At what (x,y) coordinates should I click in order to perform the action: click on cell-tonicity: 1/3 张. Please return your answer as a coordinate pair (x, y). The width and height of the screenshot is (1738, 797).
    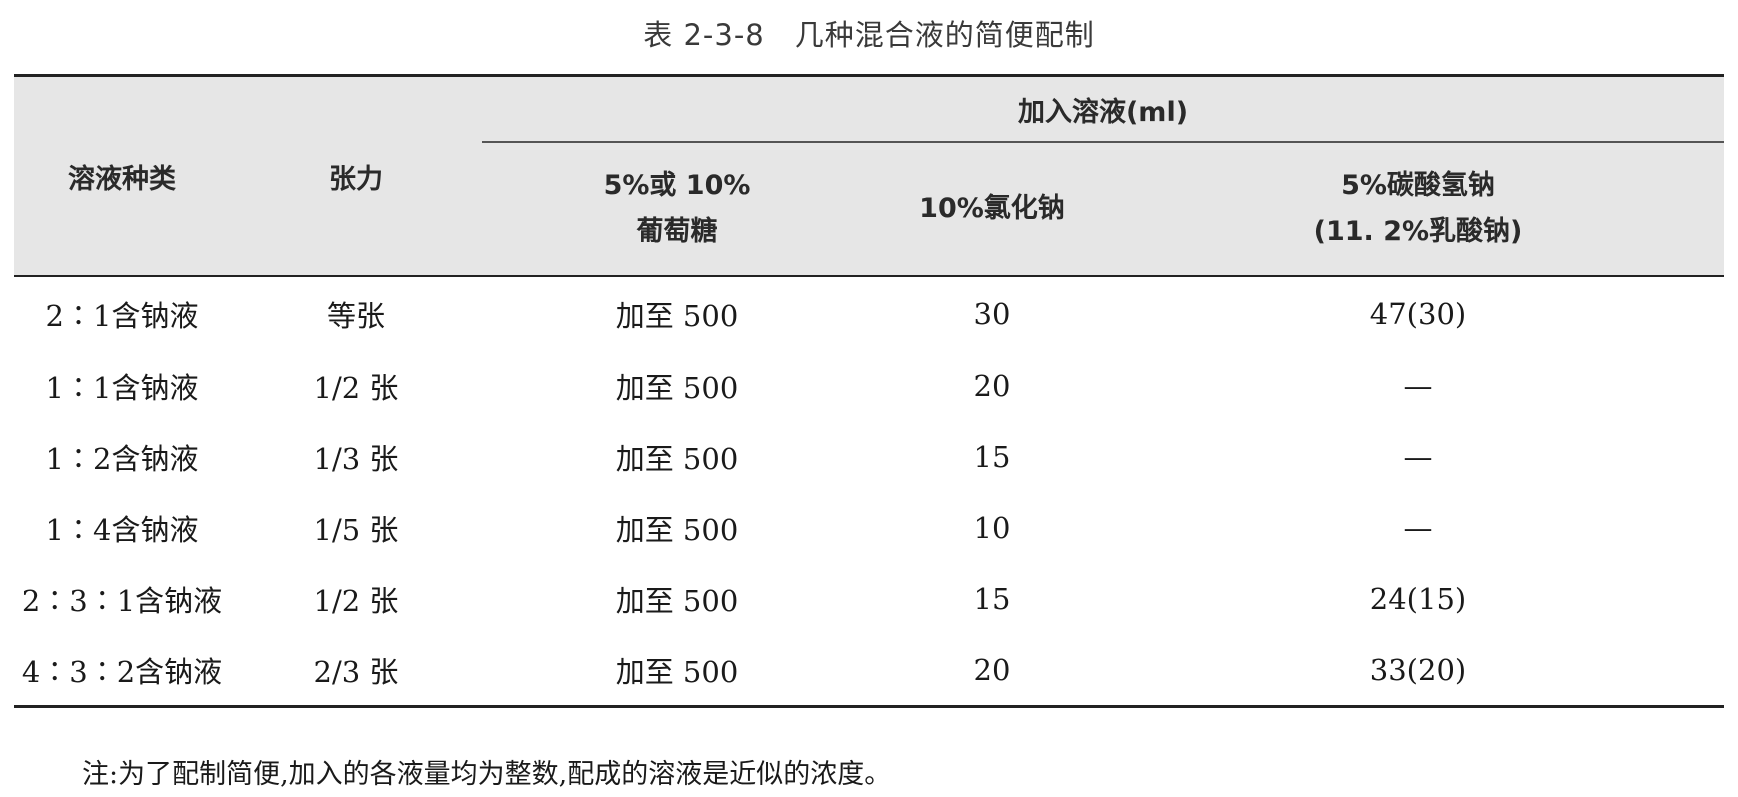
    Looking at the image, I should click on (356, 458).